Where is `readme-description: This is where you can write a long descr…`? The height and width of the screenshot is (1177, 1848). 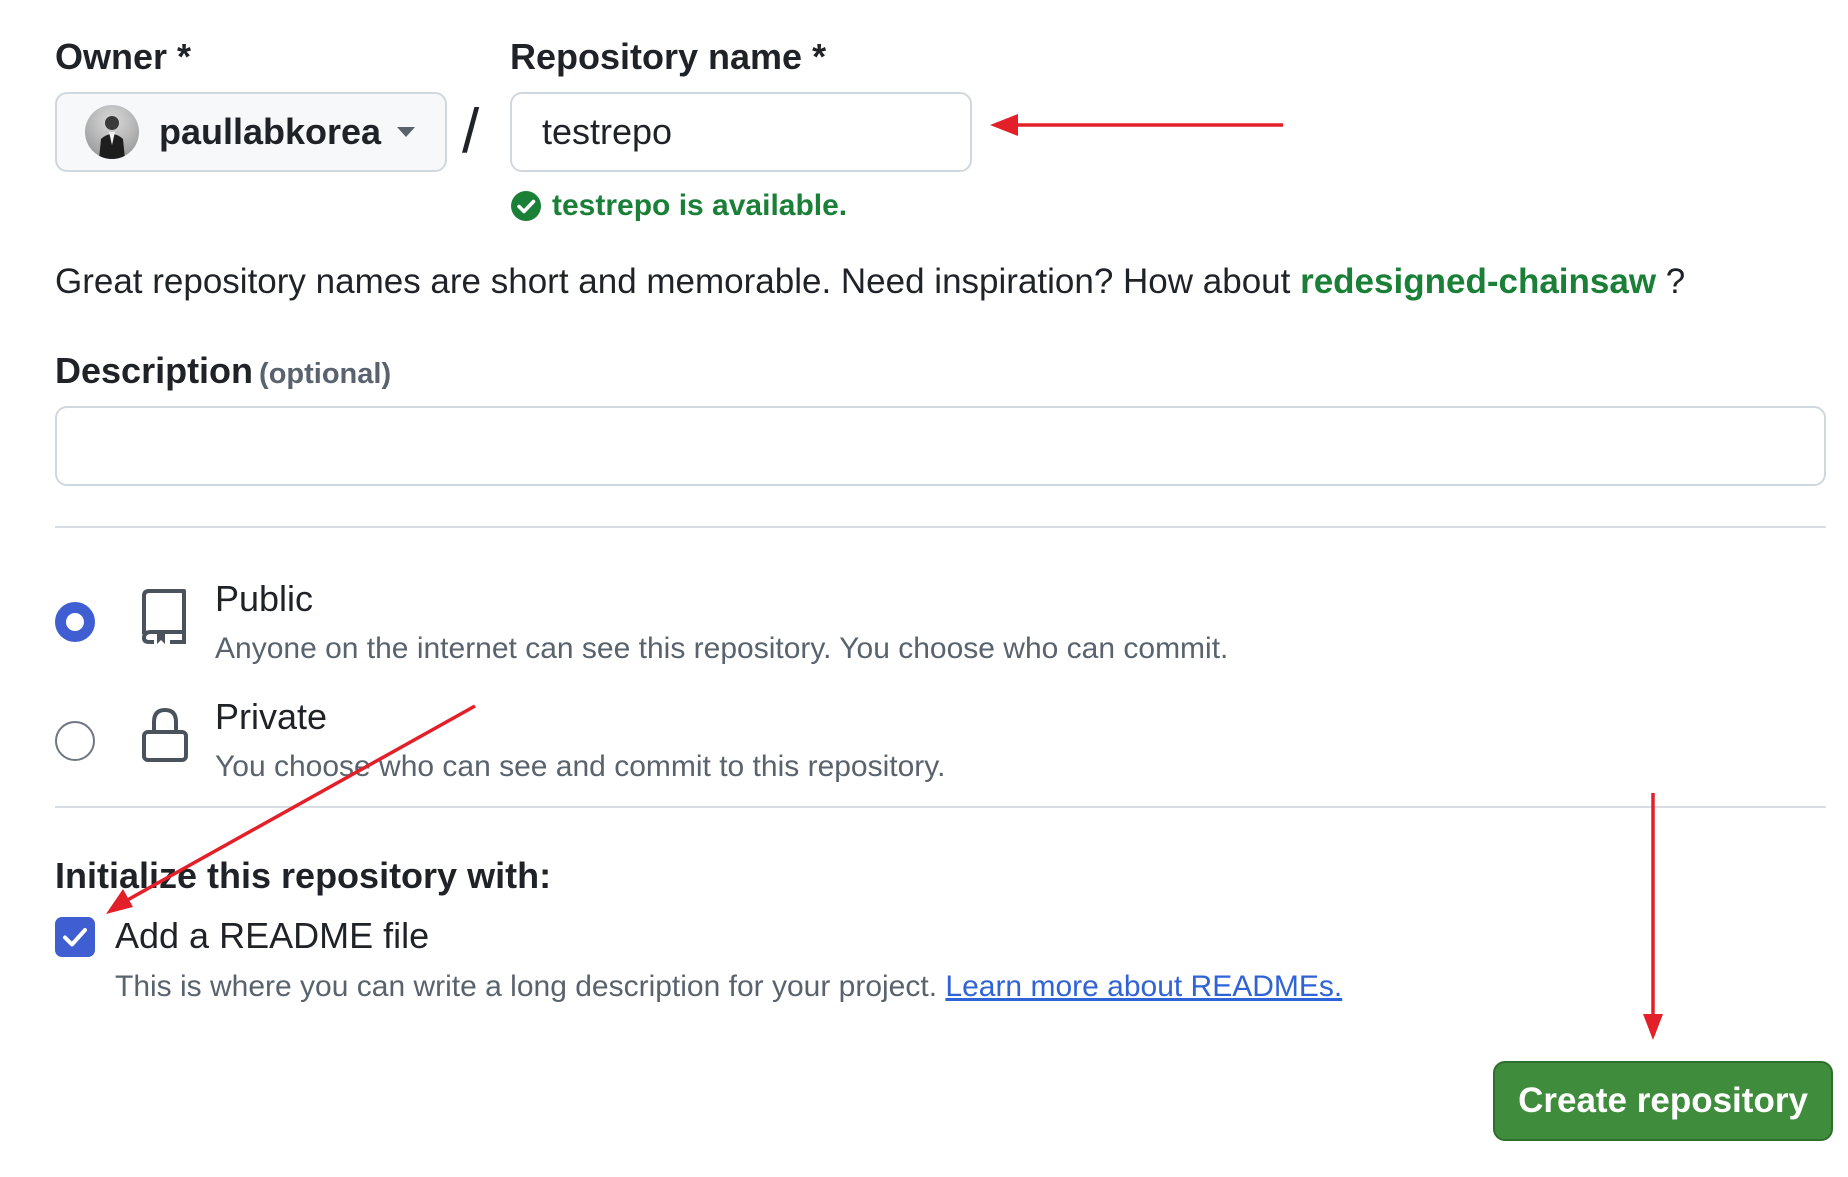
readme-description: This is where you can write a long descr… is located at coordinates (728, 987).